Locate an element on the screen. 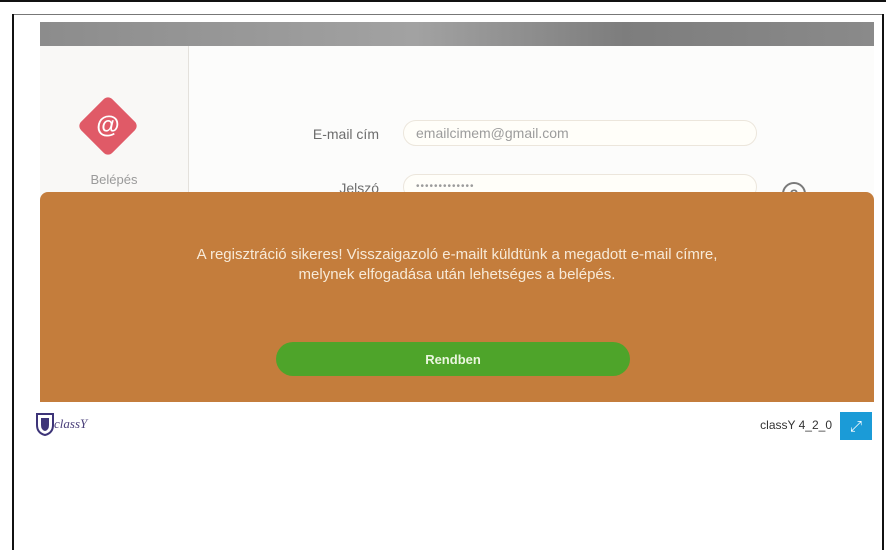 Image resolution: width=886 pixels, height=550 pixels. frame-top-border is located at coordinates (443, 1).